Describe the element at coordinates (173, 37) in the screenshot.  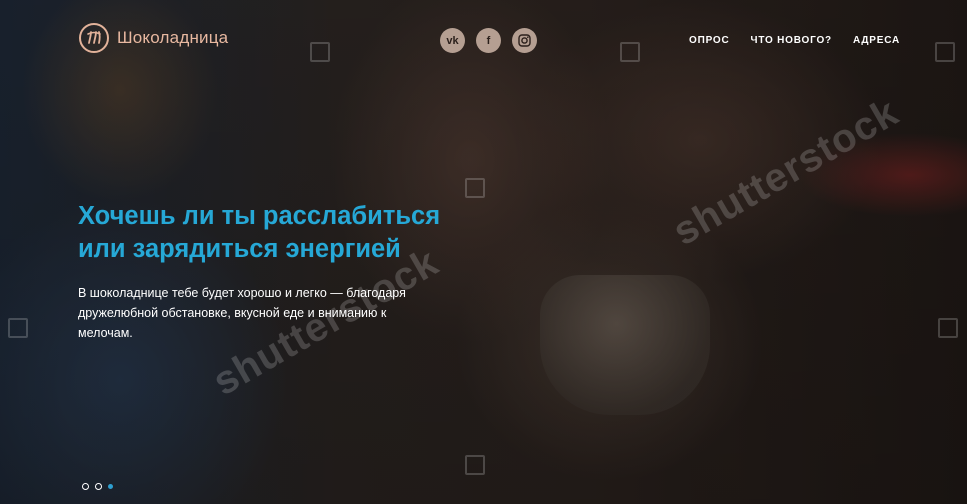
I see `brand-name: Шоколадница` at that location.